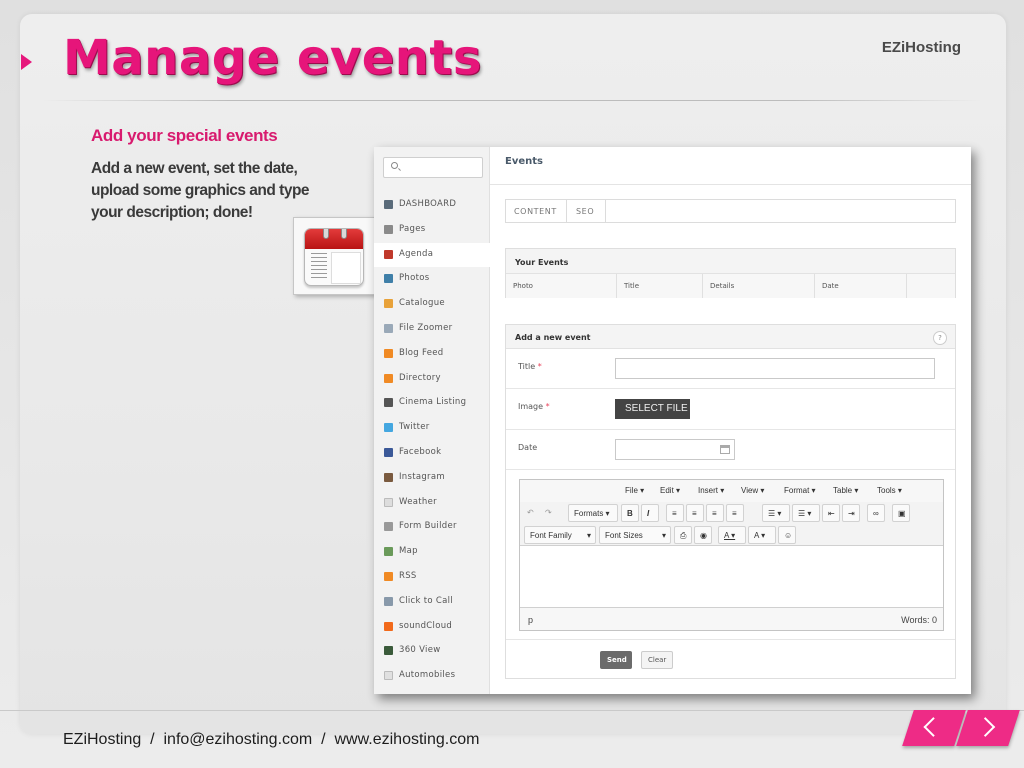  Describe the element at coordinates (408, 551) in the screenshot. I see `sidebar-item-label: Map` at that location.